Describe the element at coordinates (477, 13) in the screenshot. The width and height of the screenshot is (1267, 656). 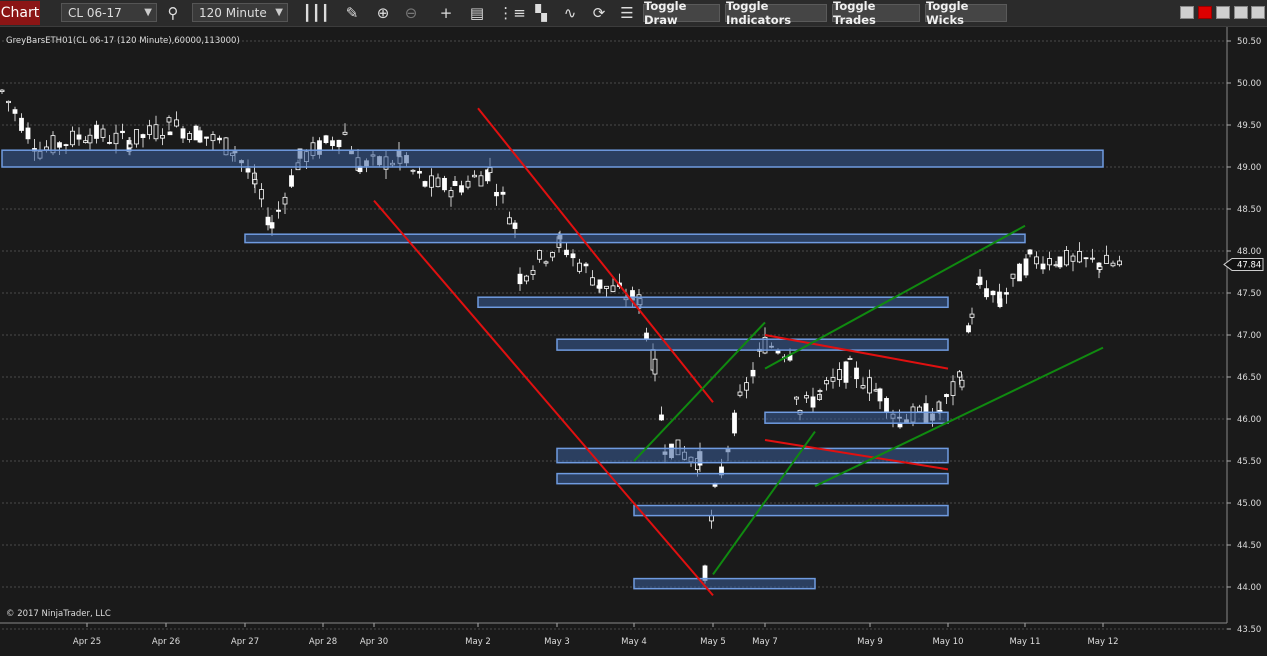
I see `data-box-icon: ▤` at that location.